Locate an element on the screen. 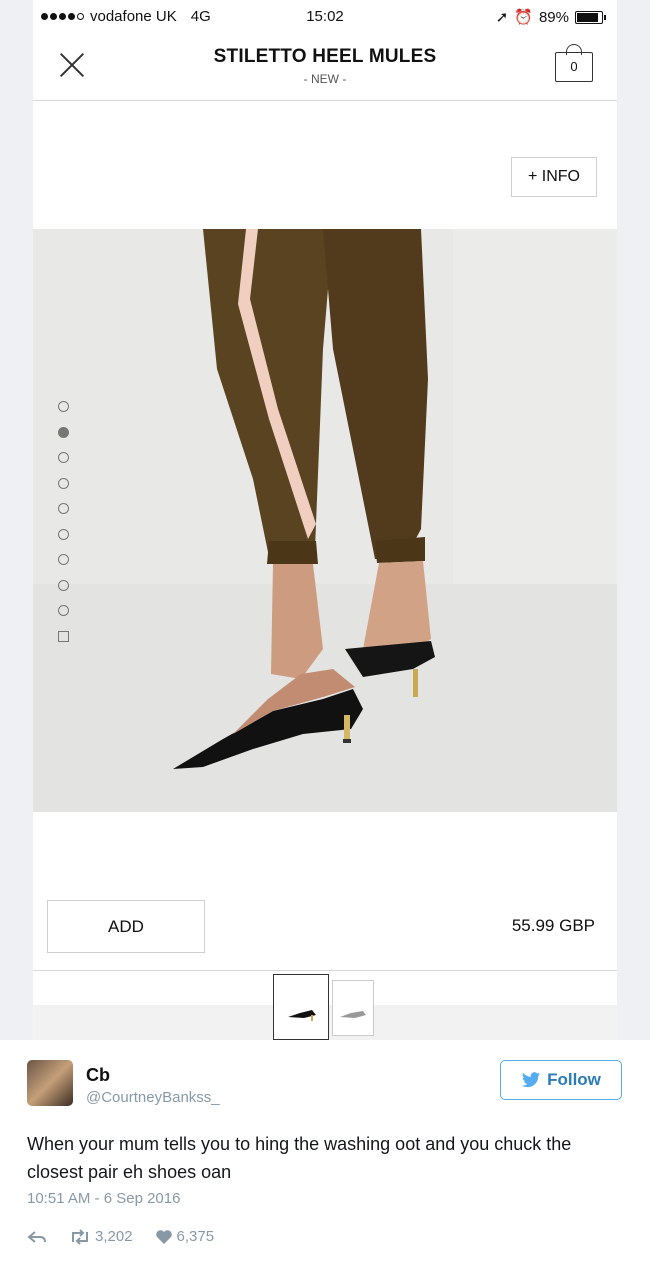 This screenshot has width=650, height=1270. pager-square is located at coordinates (63, 636).